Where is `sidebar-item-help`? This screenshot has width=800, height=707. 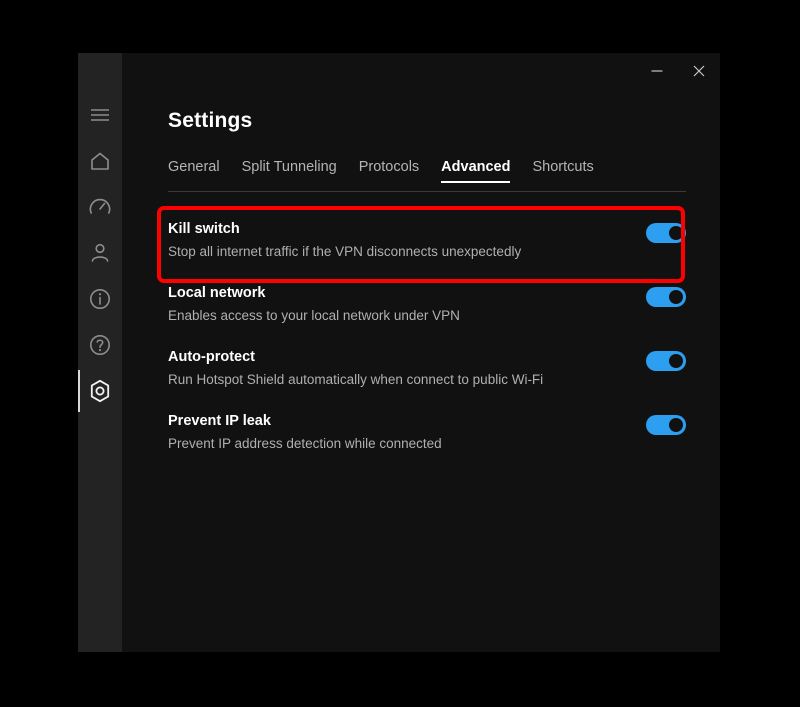 sidebar-item-help is located at coordinates (100, 345).